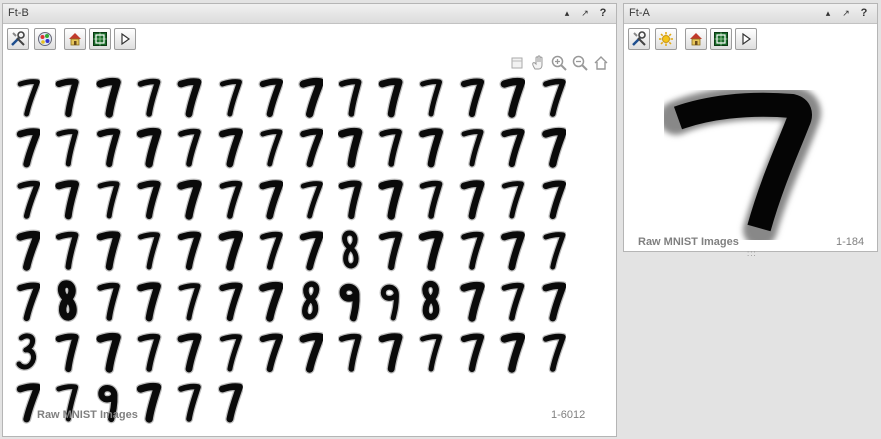 This screenshot has width=881, height=439. Describe the element at coordinates (309, 14) in the screenshot. I see `panel-ft-b-titlebar: Ft-B ▴ ↗ ?` at that location.